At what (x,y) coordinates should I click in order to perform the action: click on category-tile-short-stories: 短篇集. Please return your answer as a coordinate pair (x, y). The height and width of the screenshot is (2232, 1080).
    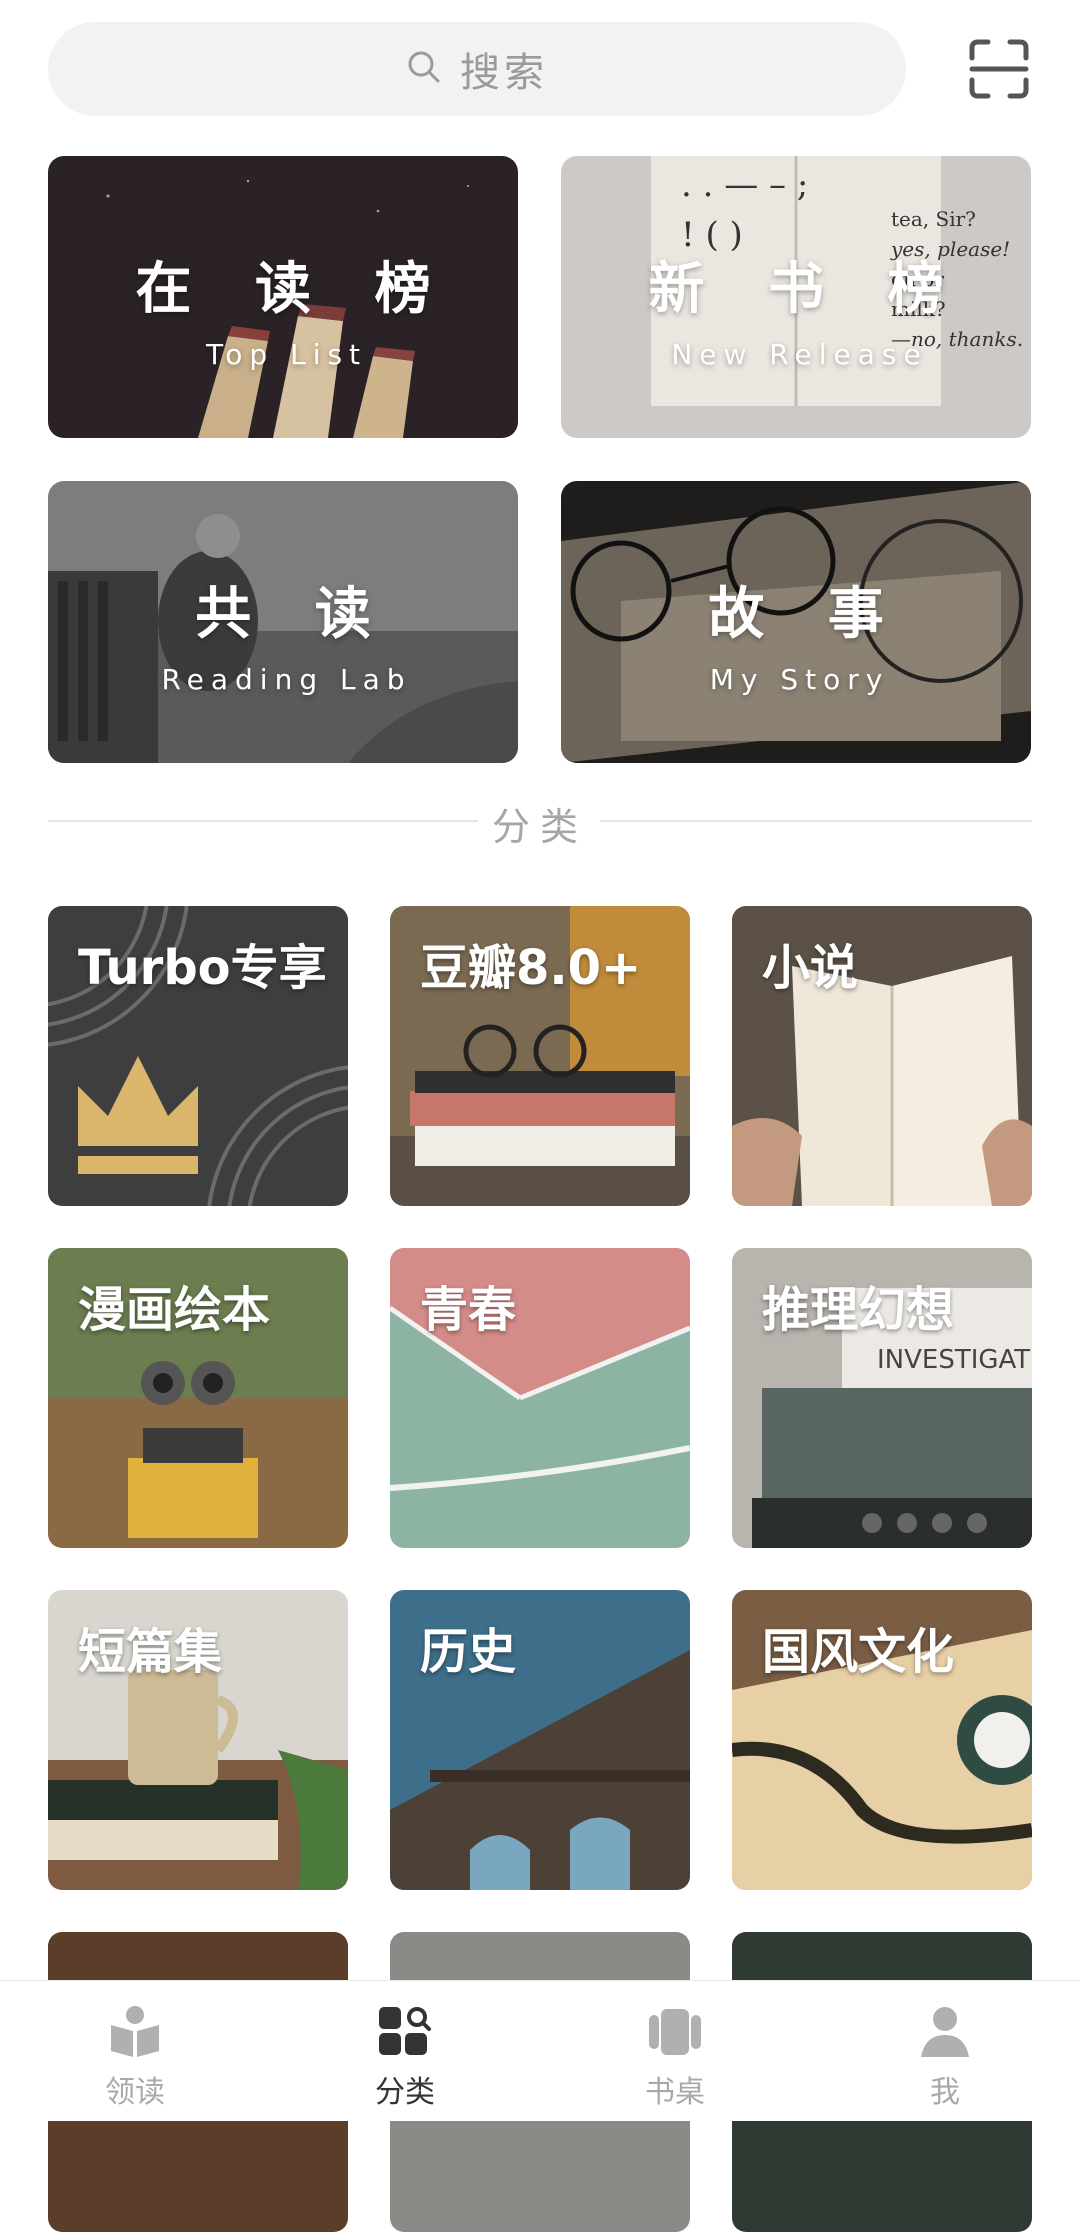
    Looking at the image, I should click on (198, 1740).